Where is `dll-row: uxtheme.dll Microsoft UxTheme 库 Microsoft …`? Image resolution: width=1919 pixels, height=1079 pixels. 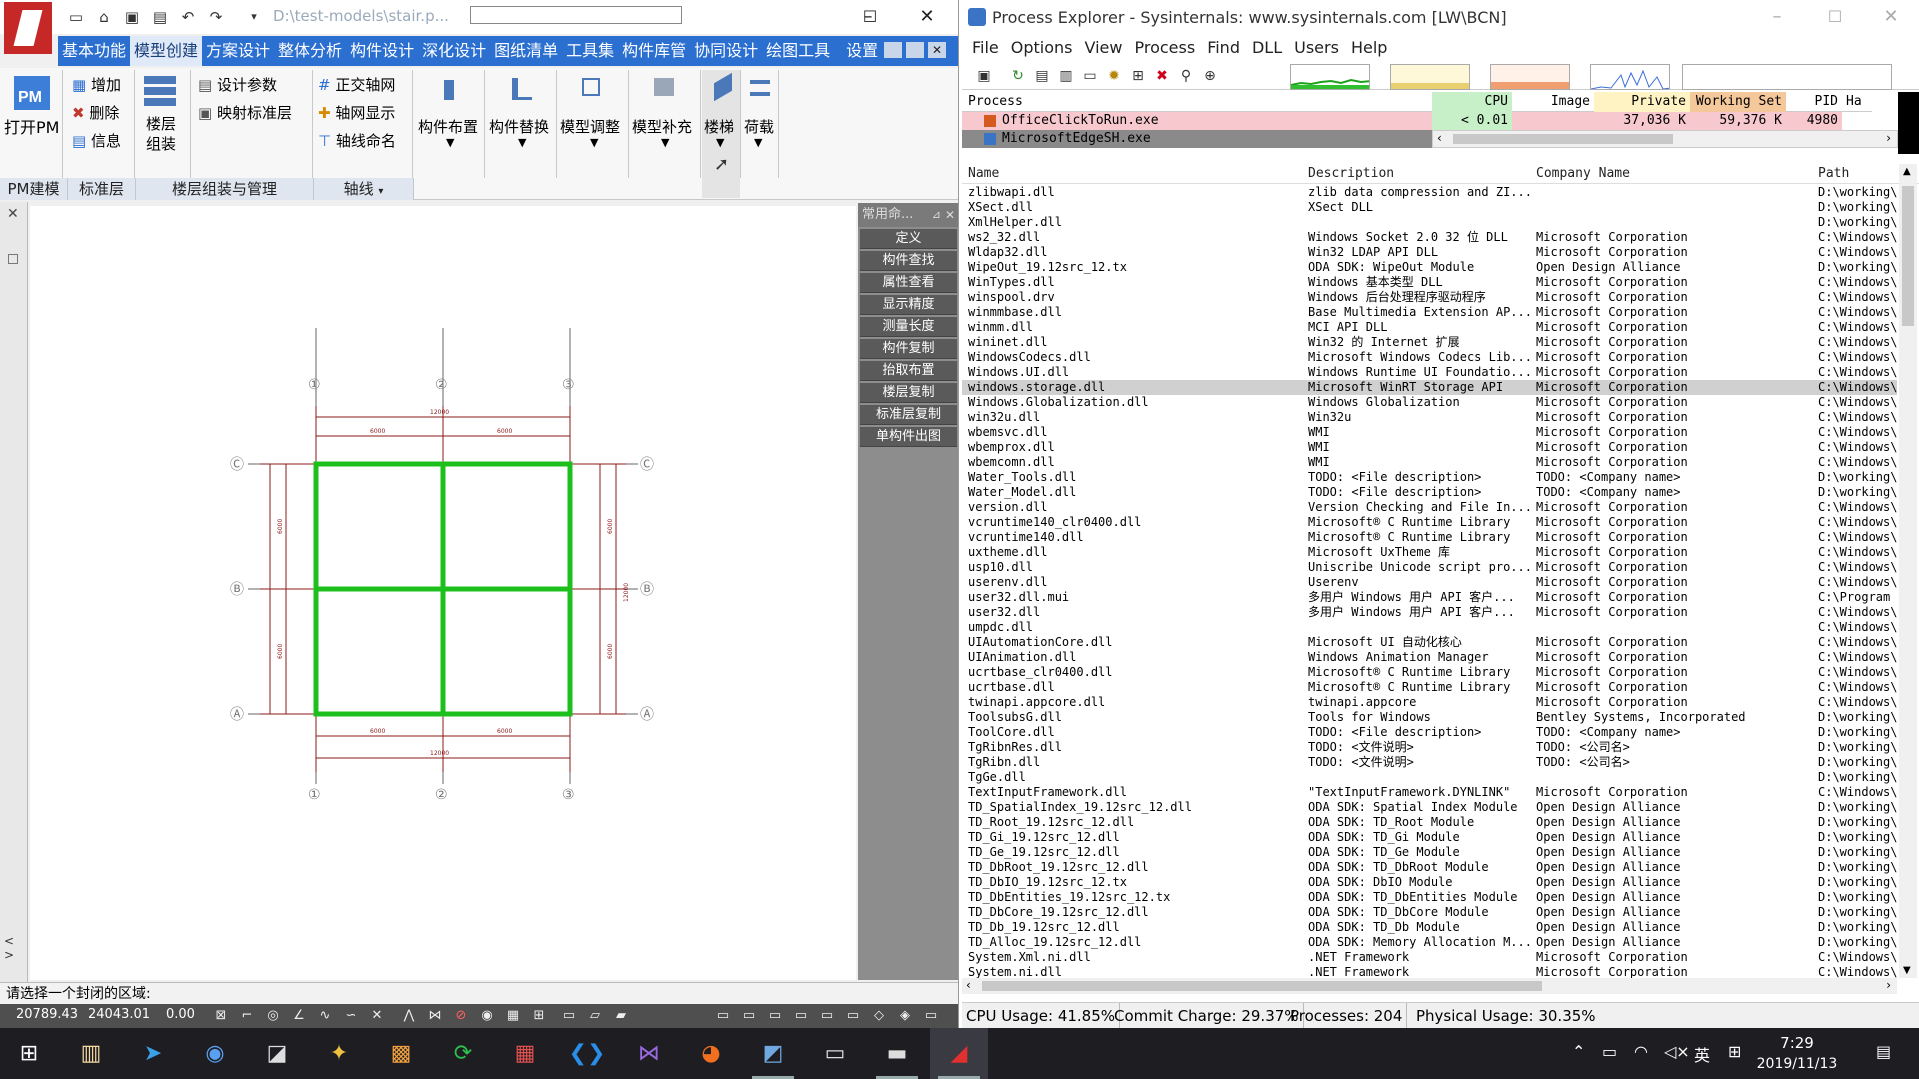
dll-row: uxtheme.dll Microsoft UxTheme 库 Microsoft … is located at coordinates (1429, 552).